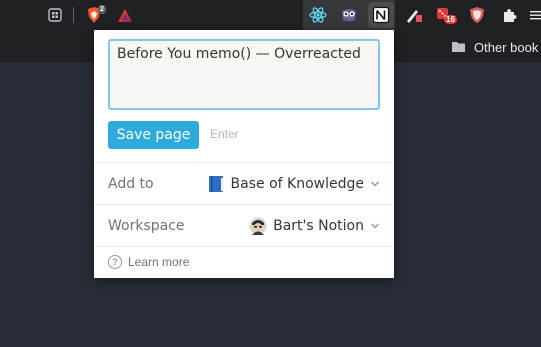 Image resolution: width=541 pixels, height=347 pixels. Describe the element at coordinates (349, 15) in the screenshot. I see `owl-extension-icon` at that location.